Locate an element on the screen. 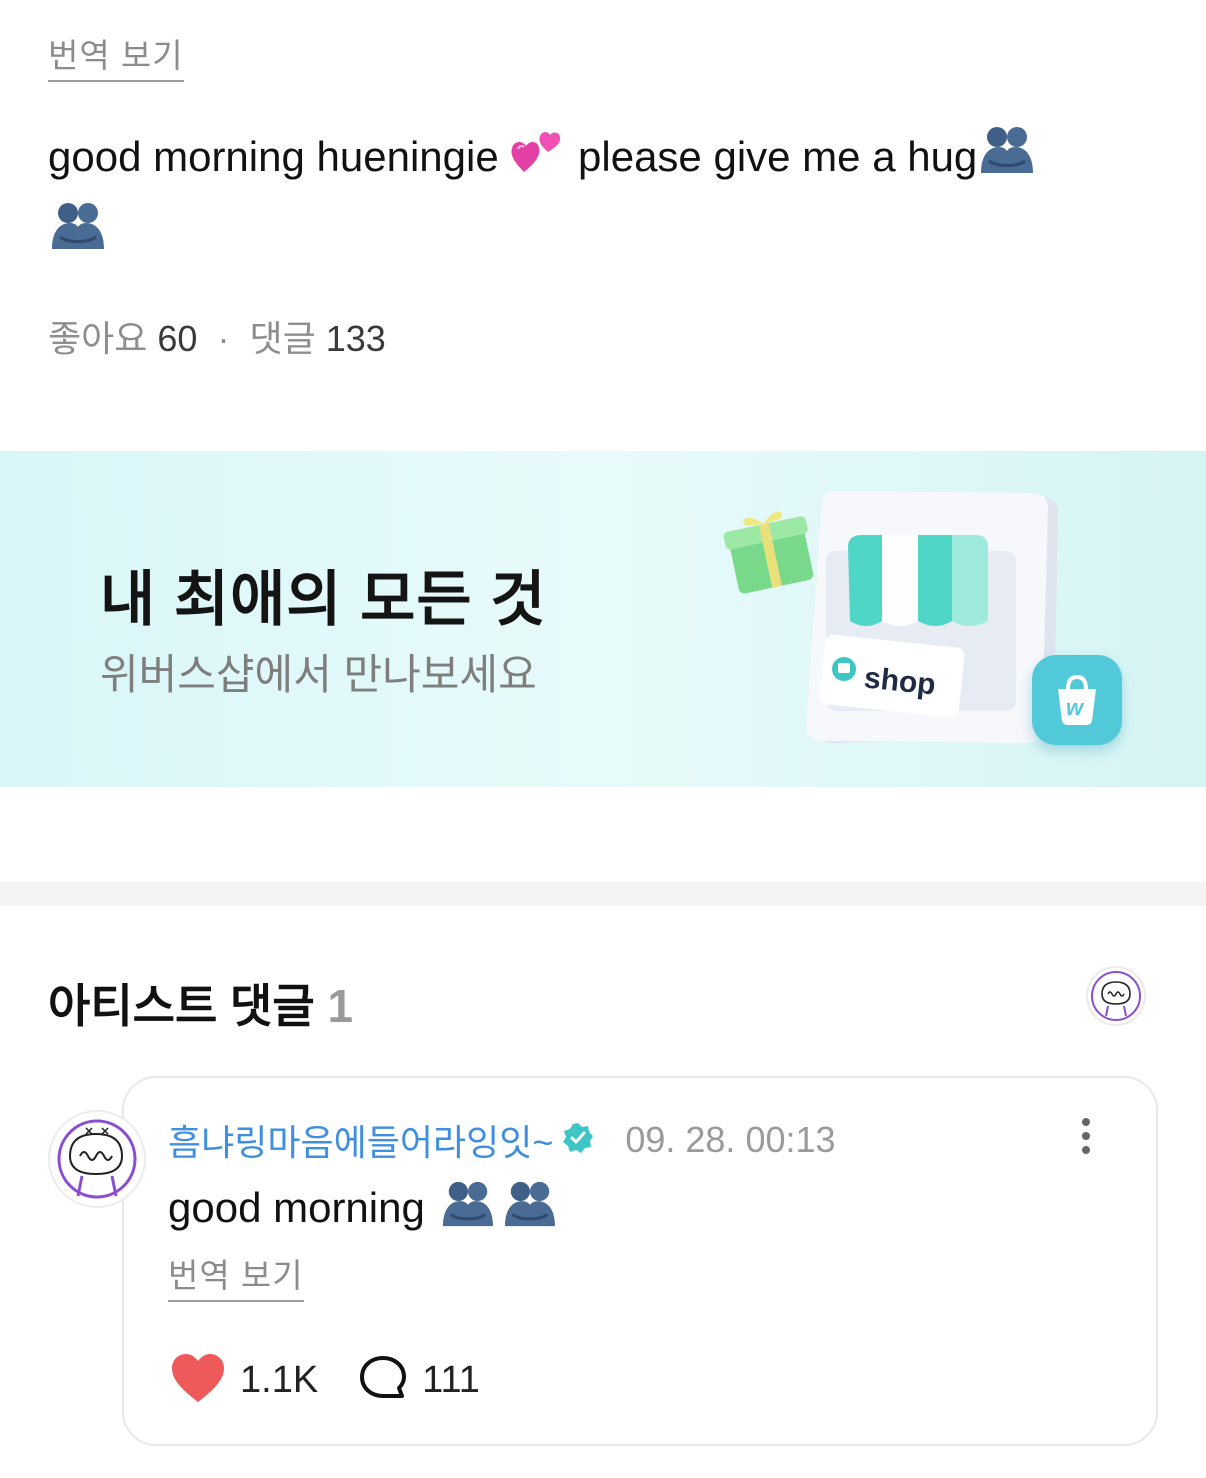  comments-count: 133 is located at coordinates (356, 338).